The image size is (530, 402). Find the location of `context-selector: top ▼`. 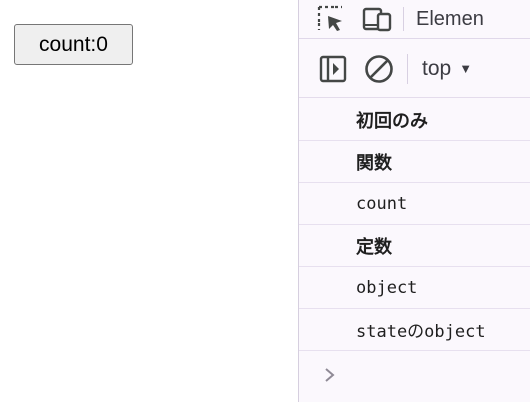

context-selector: top ▼ is located at coordinates (447, 69).